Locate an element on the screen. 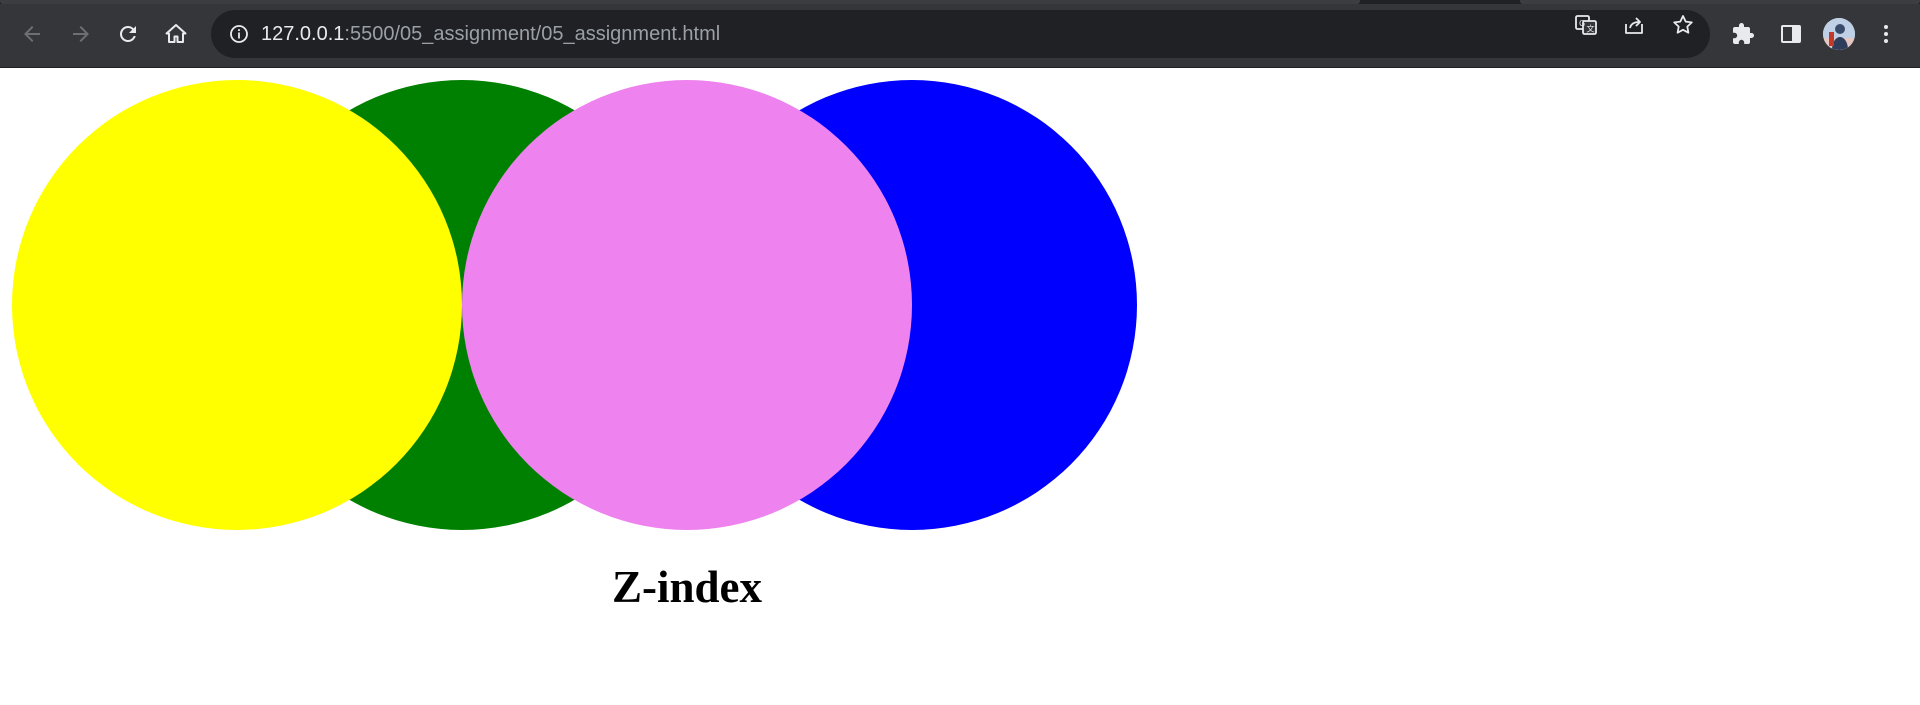 The height and width of the screenshot is (705, 1920). reload-icon is located at coordinates (127, 33).